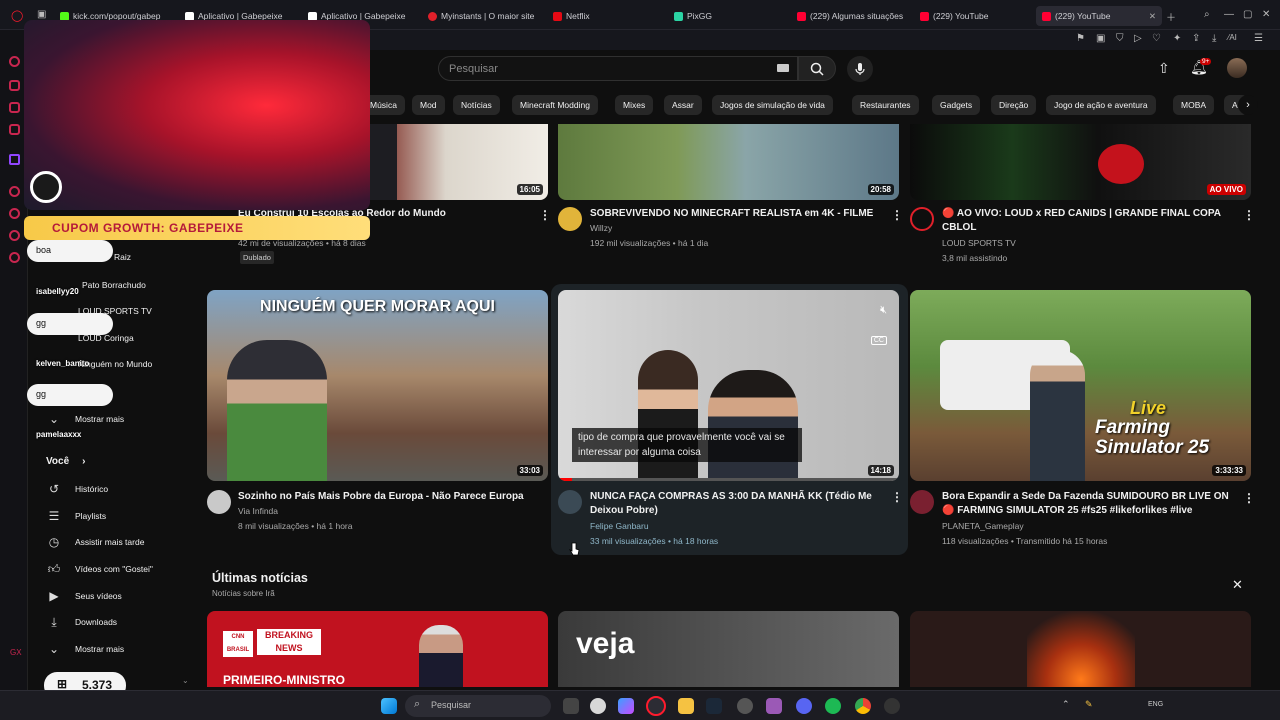  I want to click on heart-icon: ♡, so click(1156, 38).